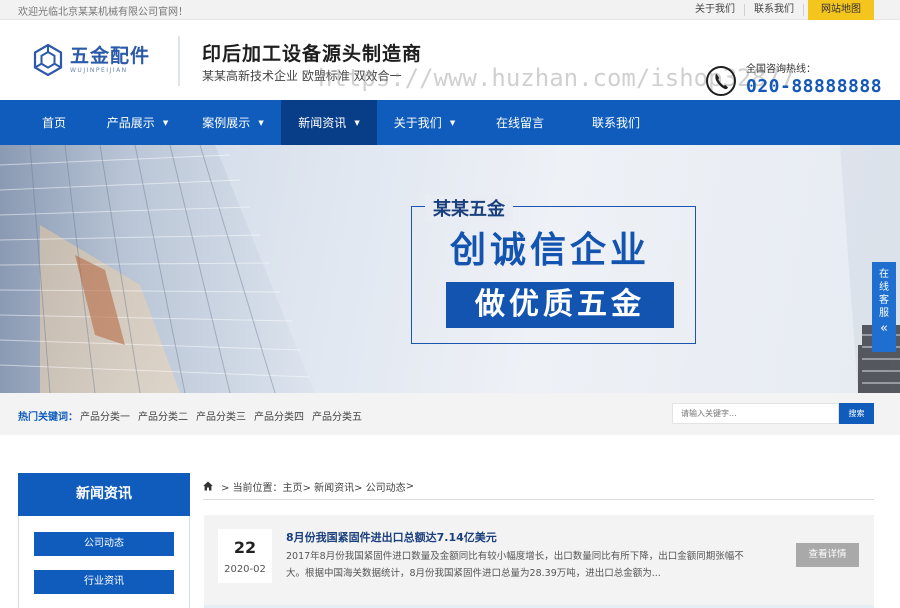  Describe the element at coordinates (54, 122) in the screenshot. I see `nav-item-home: 首页` at that location.